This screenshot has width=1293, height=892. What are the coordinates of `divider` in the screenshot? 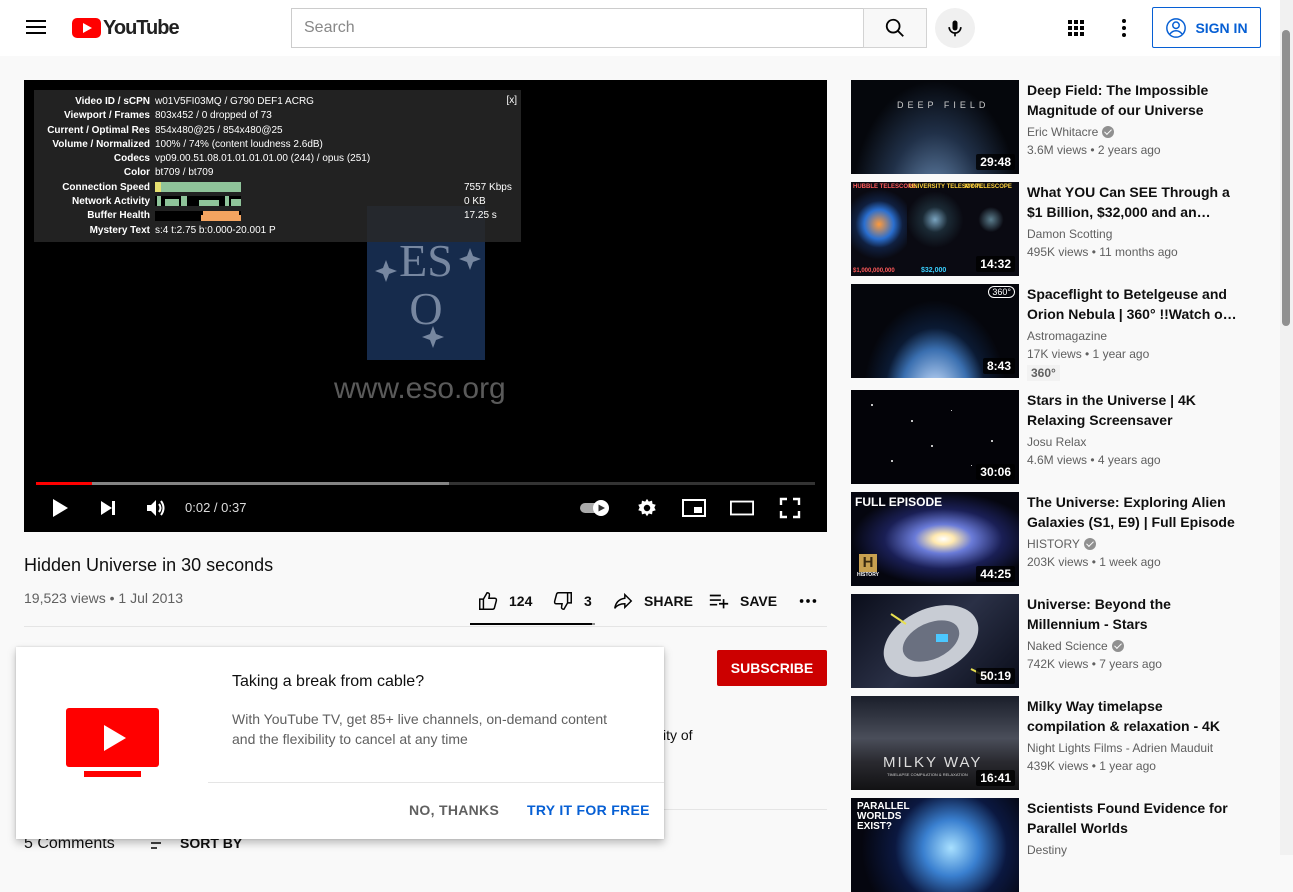 It's located at (436, 782).